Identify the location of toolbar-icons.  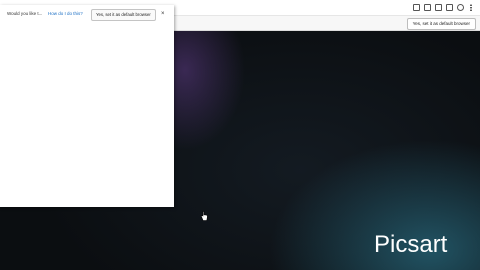
(443, 7).